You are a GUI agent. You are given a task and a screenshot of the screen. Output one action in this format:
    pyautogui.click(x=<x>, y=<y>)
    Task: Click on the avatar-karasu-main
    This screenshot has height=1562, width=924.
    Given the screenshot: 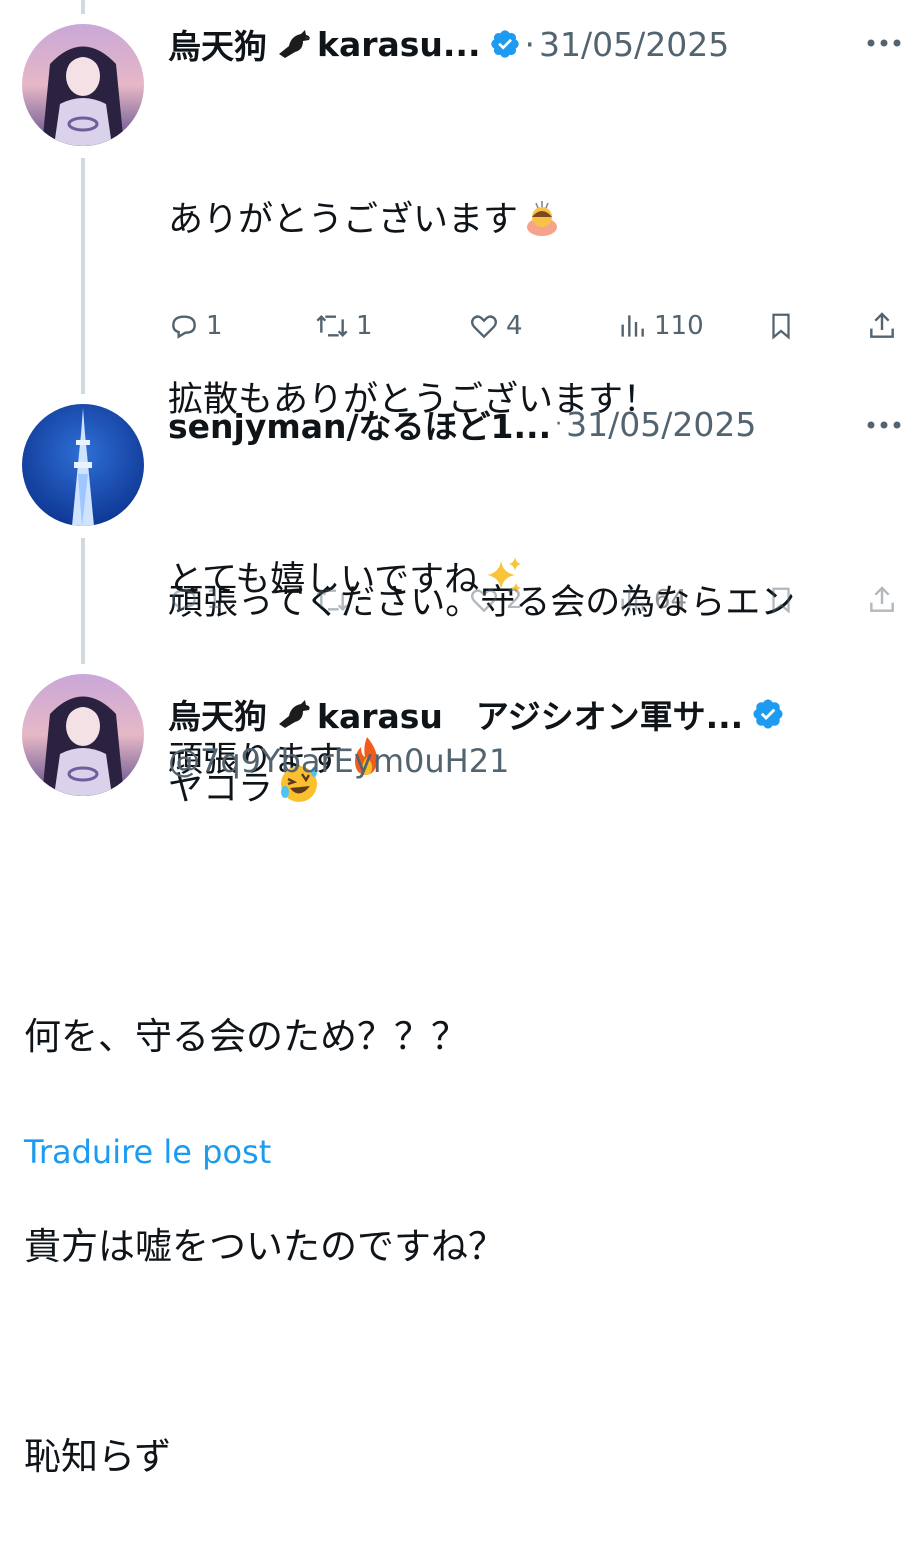 What is the action you would take?
    pyautogui.click(x=83, y=735)
    